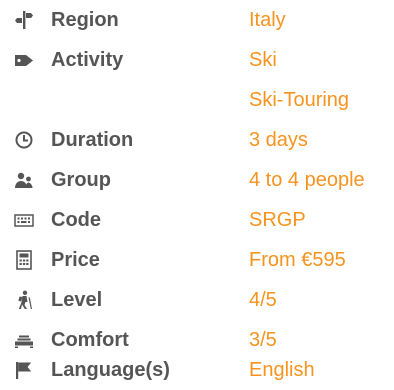 The width and height of the screenshot is (394, 390). Describe the element at coordinates (197, 223) in the screenshot. I see `info-row-code: Code SRGP` at that location.